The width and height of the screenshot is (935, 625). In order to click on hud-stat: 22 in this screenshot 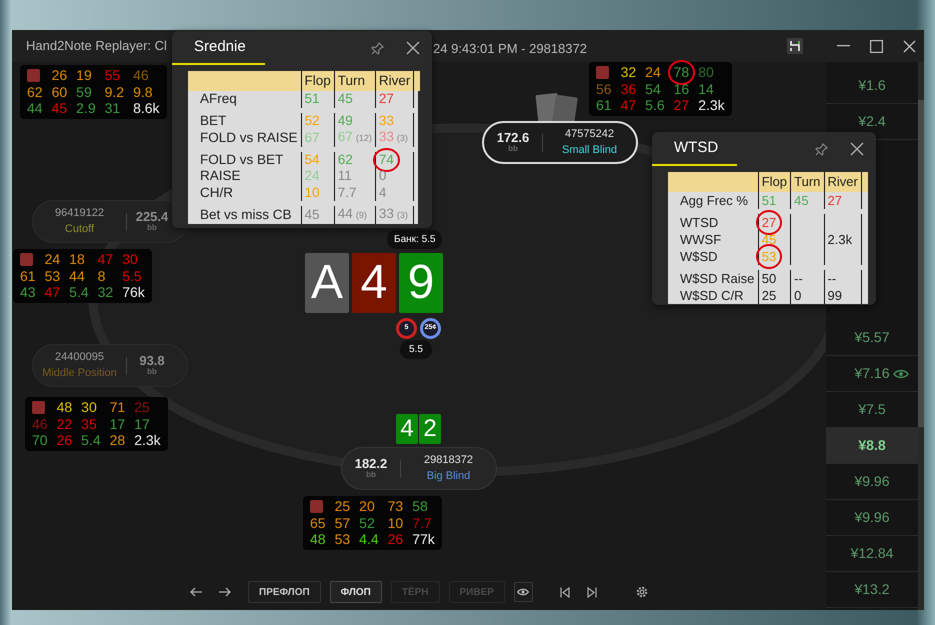, I will do `click(64, 424)`.